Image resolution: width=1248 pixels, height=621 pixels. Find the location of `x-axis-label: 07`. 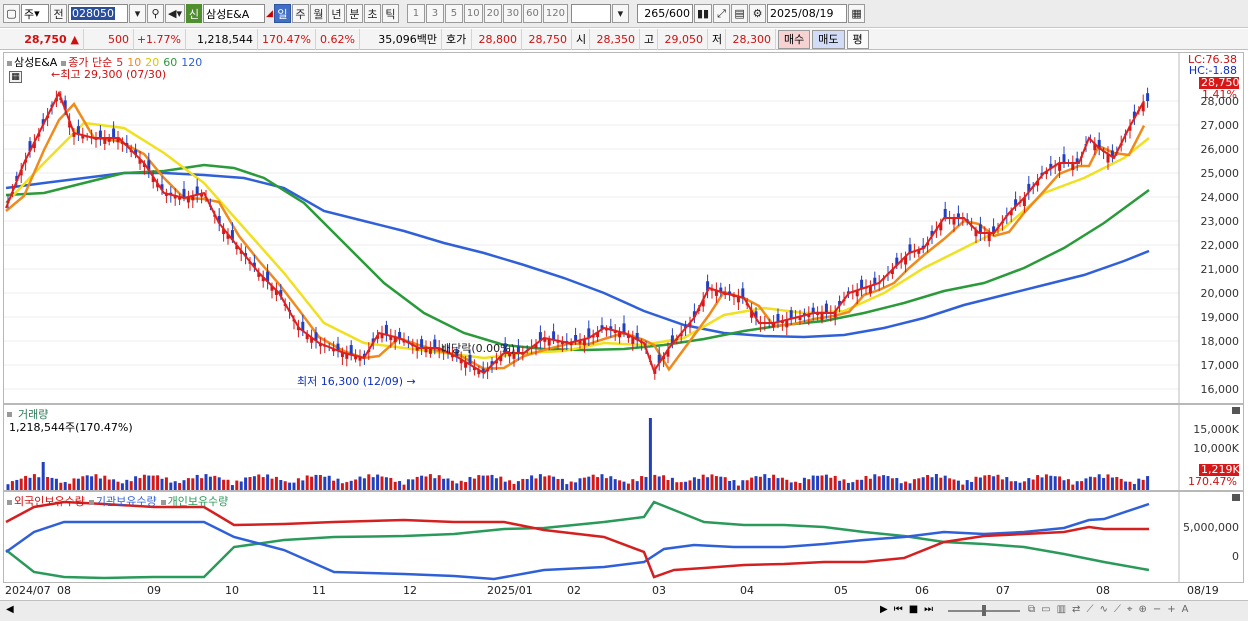

x-axis-label: 07 is located at coordinates (1003, 590).